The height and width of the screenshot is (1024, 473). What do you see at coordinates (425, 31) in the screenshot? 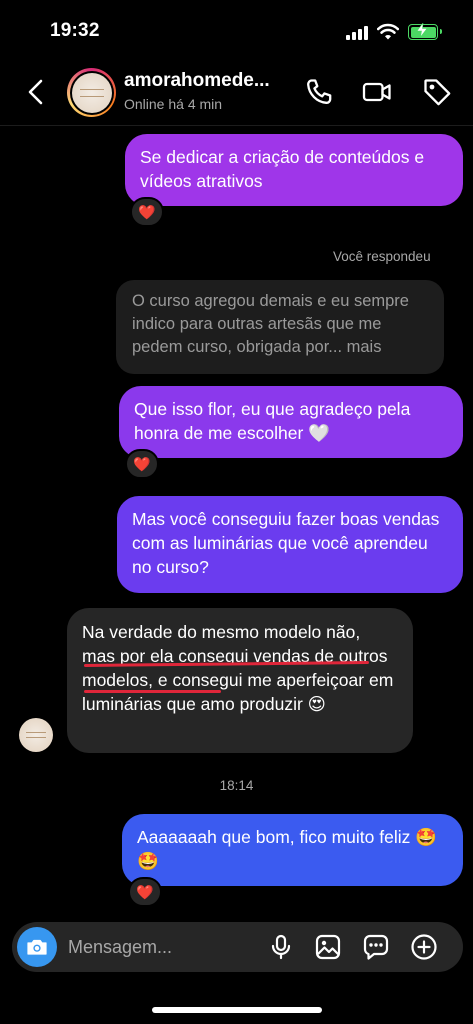
I see `battery-charging-icon` at bounding box center [425, 31].